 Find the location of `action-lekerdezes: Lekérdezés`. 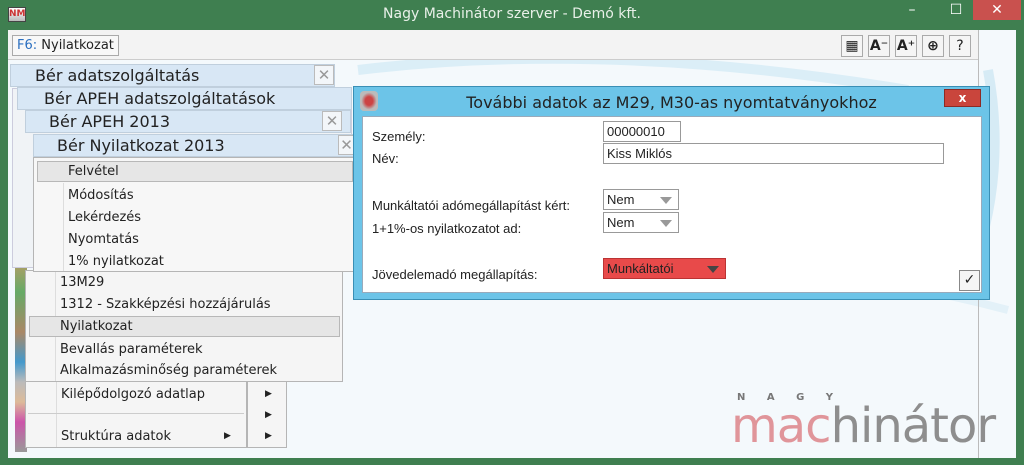

action-lekerdezes: Lekérdezés is located at coordinates (104, 217).